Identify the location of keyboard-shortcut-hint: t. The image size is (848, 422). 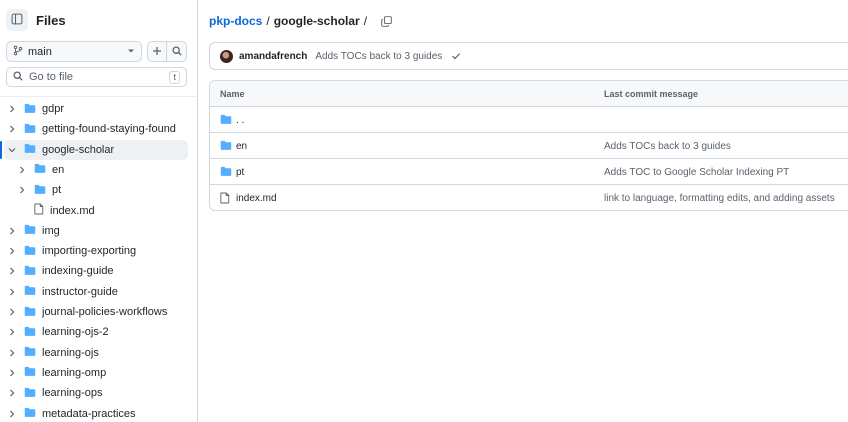
(174, 77).